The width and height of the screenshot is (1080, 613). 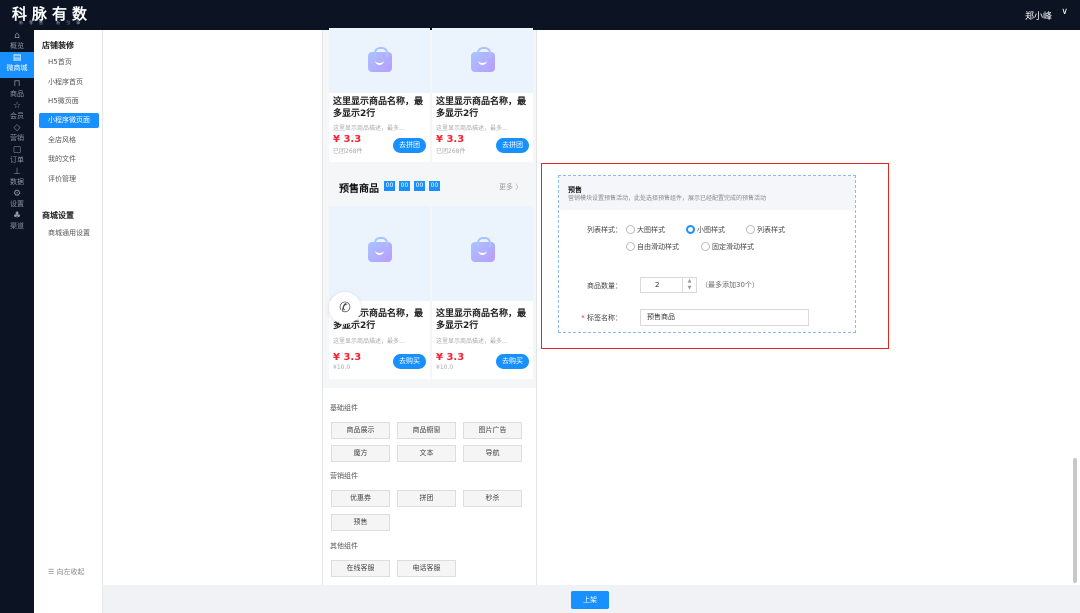 What do you see at coordinates (1038, 15) in the screenshot?
I see `user-name: 郑小峰` at bounding box center [1038, 15].